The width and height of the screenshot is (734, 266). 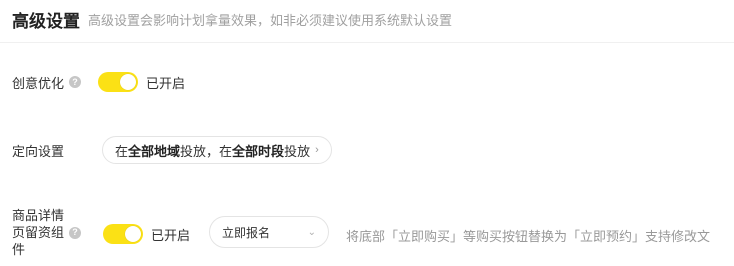 What do you see at coordinates (246, 232) in the screenshot?
I see `select-value: 立即报名` at bounding box center [246, 232].